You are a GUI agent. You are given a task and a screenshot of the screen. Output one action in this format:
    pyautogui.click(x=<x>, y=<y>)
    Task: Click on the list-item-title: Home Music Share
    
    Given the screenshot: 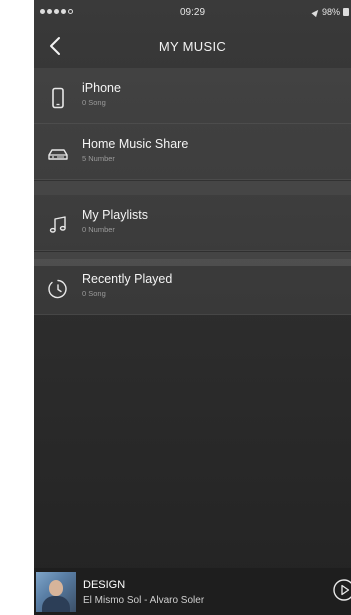 What is the action you would take?
    pyautogui.click(x=135, y=144)
    